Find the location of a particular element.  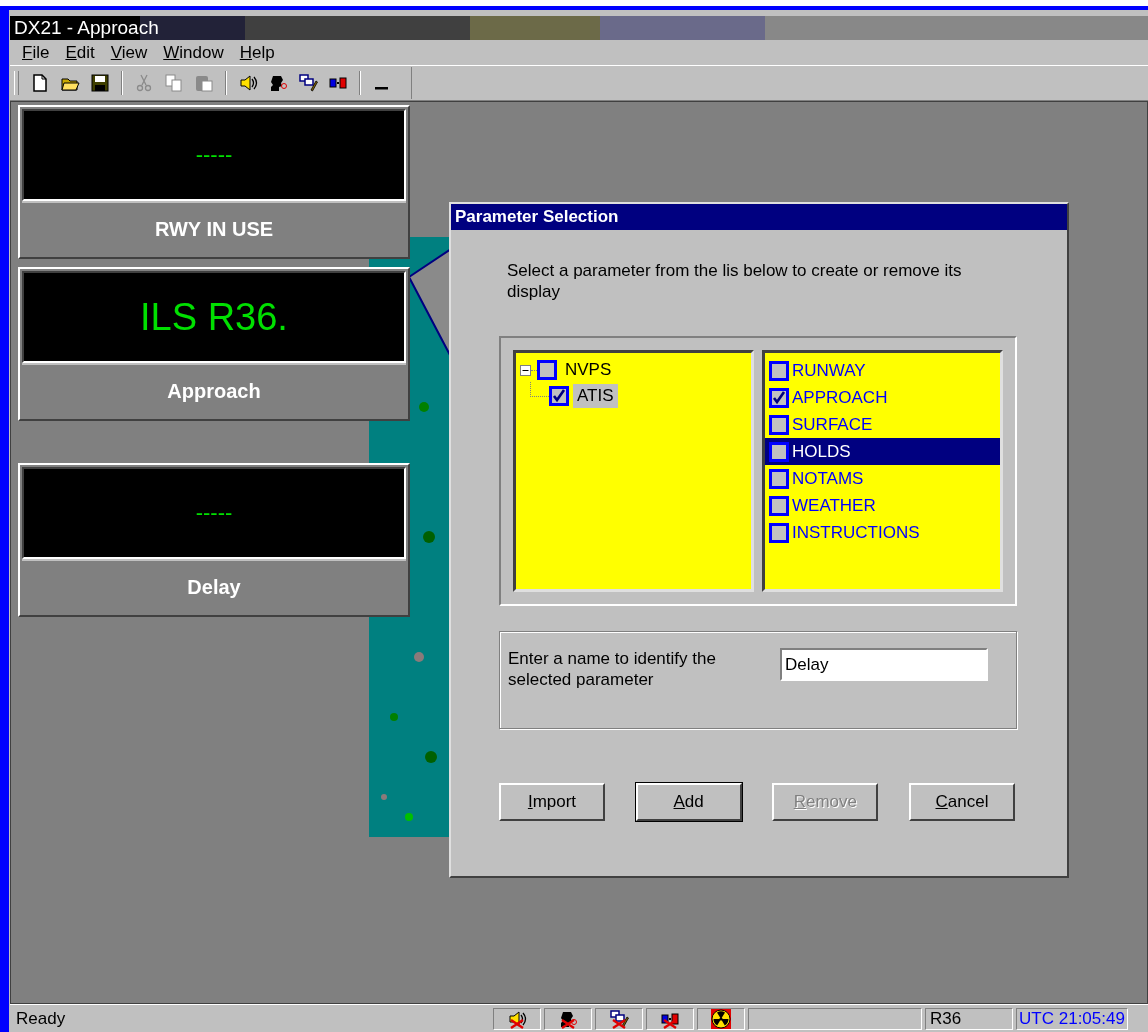

parameter-label: SURFACE is located at coordinates (832, 424).